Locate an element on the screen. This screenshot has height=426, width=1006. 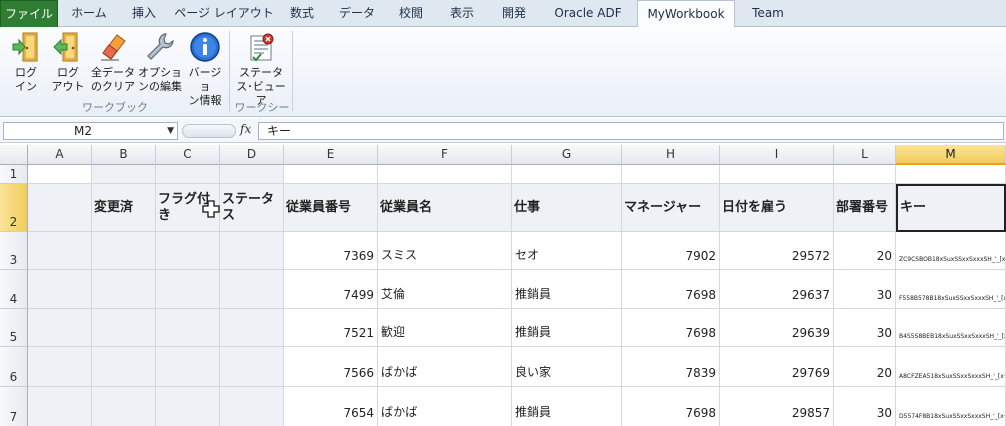
header-cell-employee-name: 従業員名 is located at coordinates (445, 208).